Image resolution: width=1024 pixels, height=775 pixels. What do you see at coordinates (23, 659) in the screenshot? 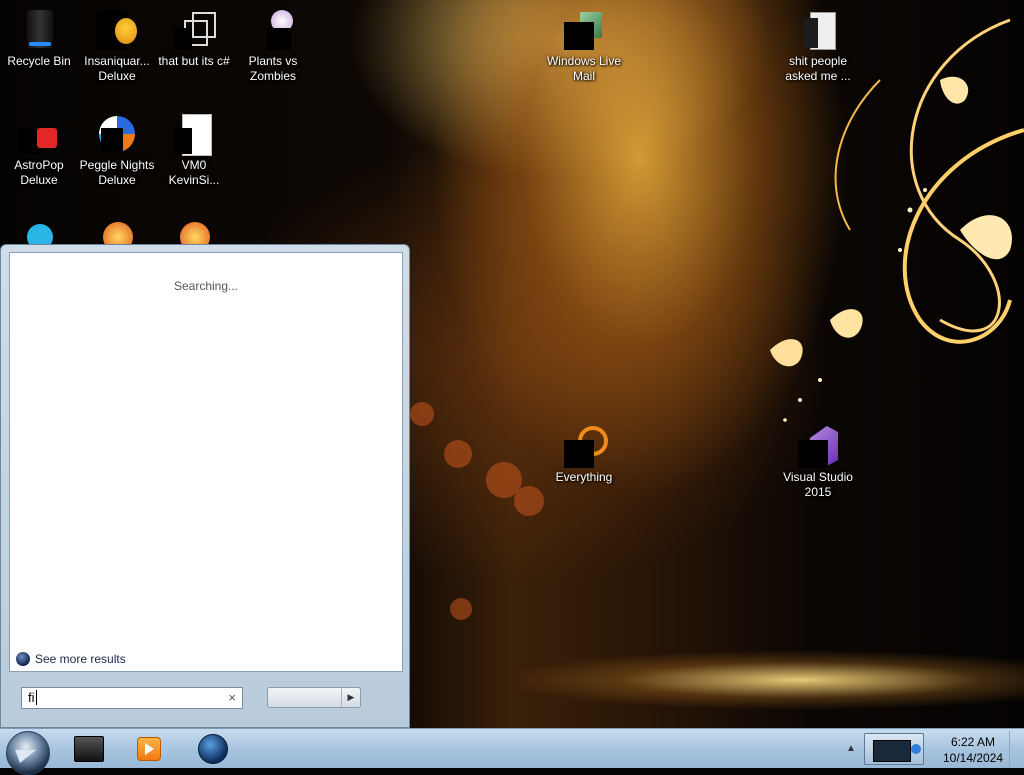
I see `search-orb-icon` at bounding box center [23, 659].